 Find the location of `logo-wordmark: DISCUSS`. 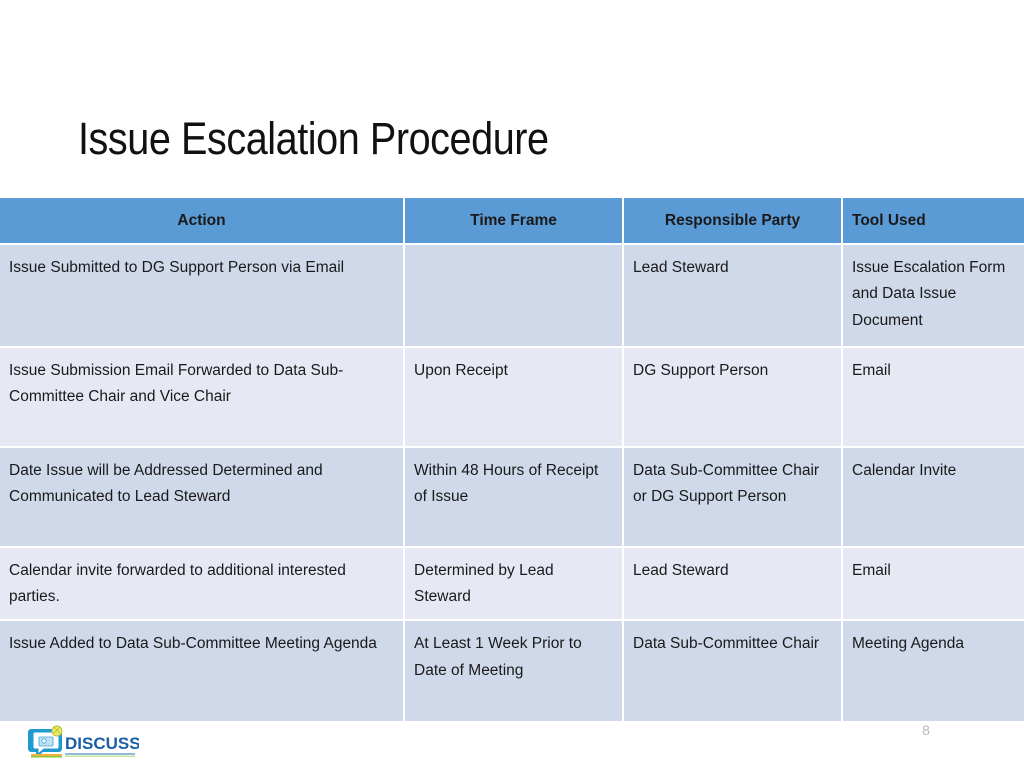

logo-wordmark: DISCUSS is located at coordinates (102, 743).